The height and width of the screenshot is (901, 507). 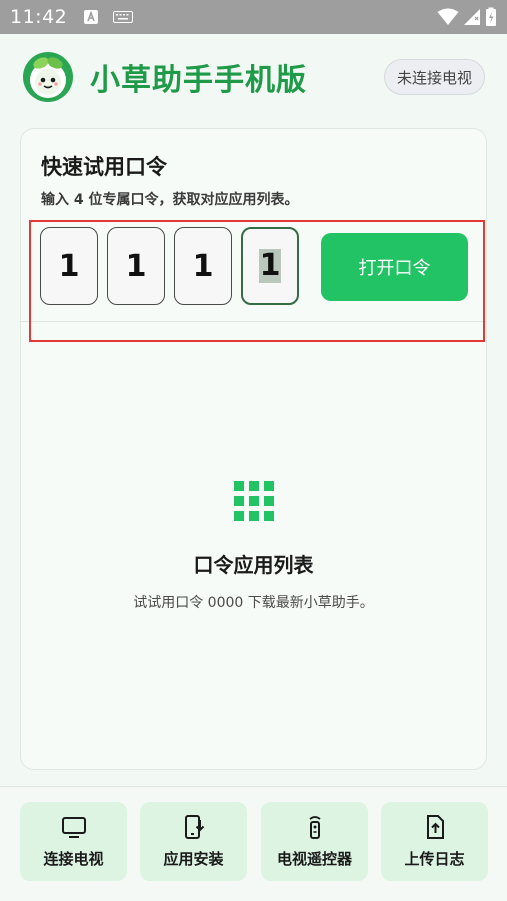 I want to click on status-time: 11:42, so click(x=39, y=17).